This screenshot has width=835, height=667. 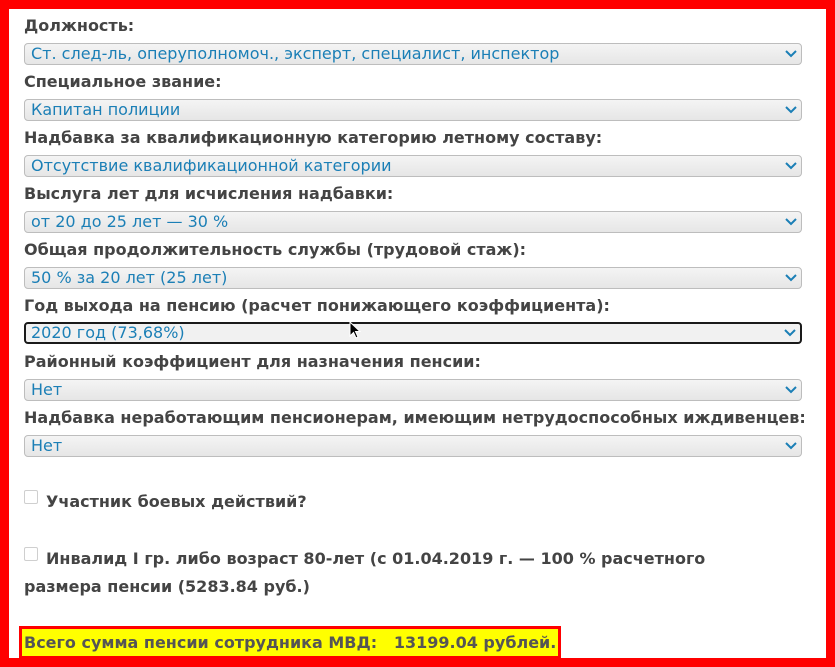 What do you see at coordinates (413, 110) in the screenshot?
I see `rank-select: Капитан полиции` at bounding box center [413, 110].